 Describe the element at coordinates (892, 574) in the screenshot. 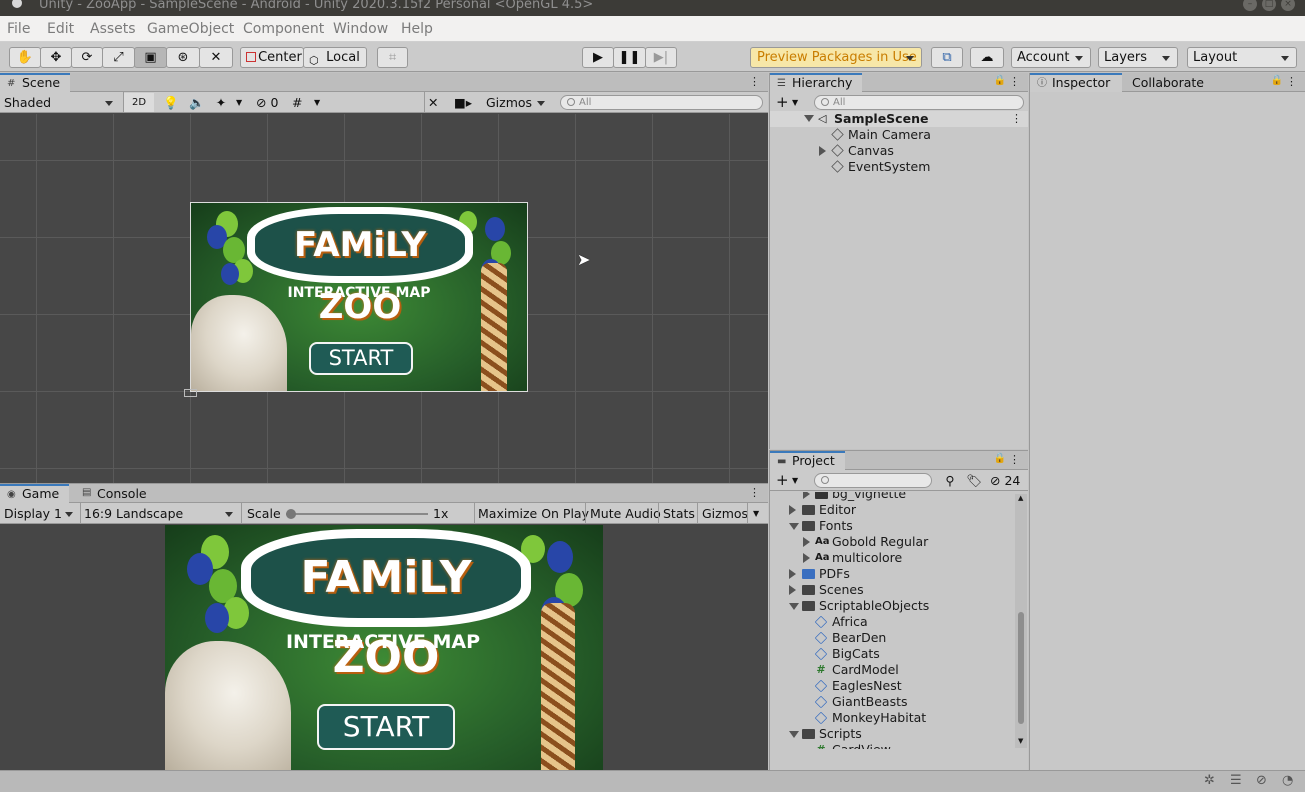

I see `project-item: PDFs` at that location.